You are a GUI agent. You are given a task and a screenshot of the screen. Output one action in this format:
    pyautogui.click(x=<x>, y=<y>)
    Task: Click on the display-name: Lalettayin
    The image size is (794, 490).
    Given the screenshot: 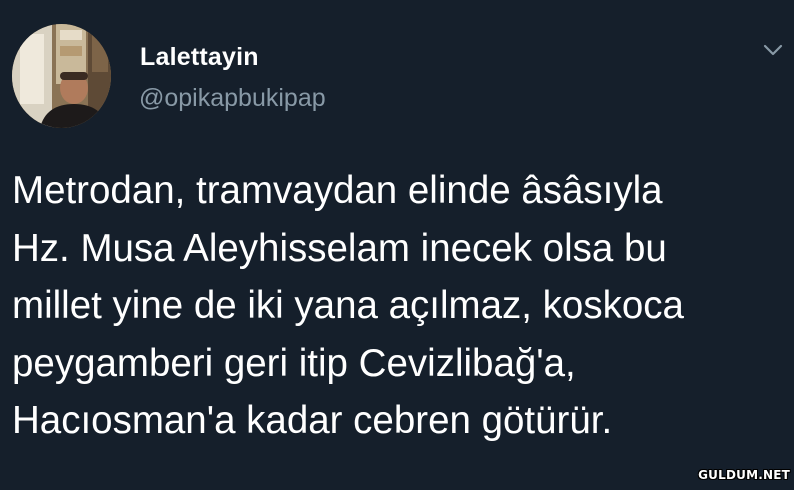 What is the action you would take?
    pyautogui.click(x=199, y=57)
    